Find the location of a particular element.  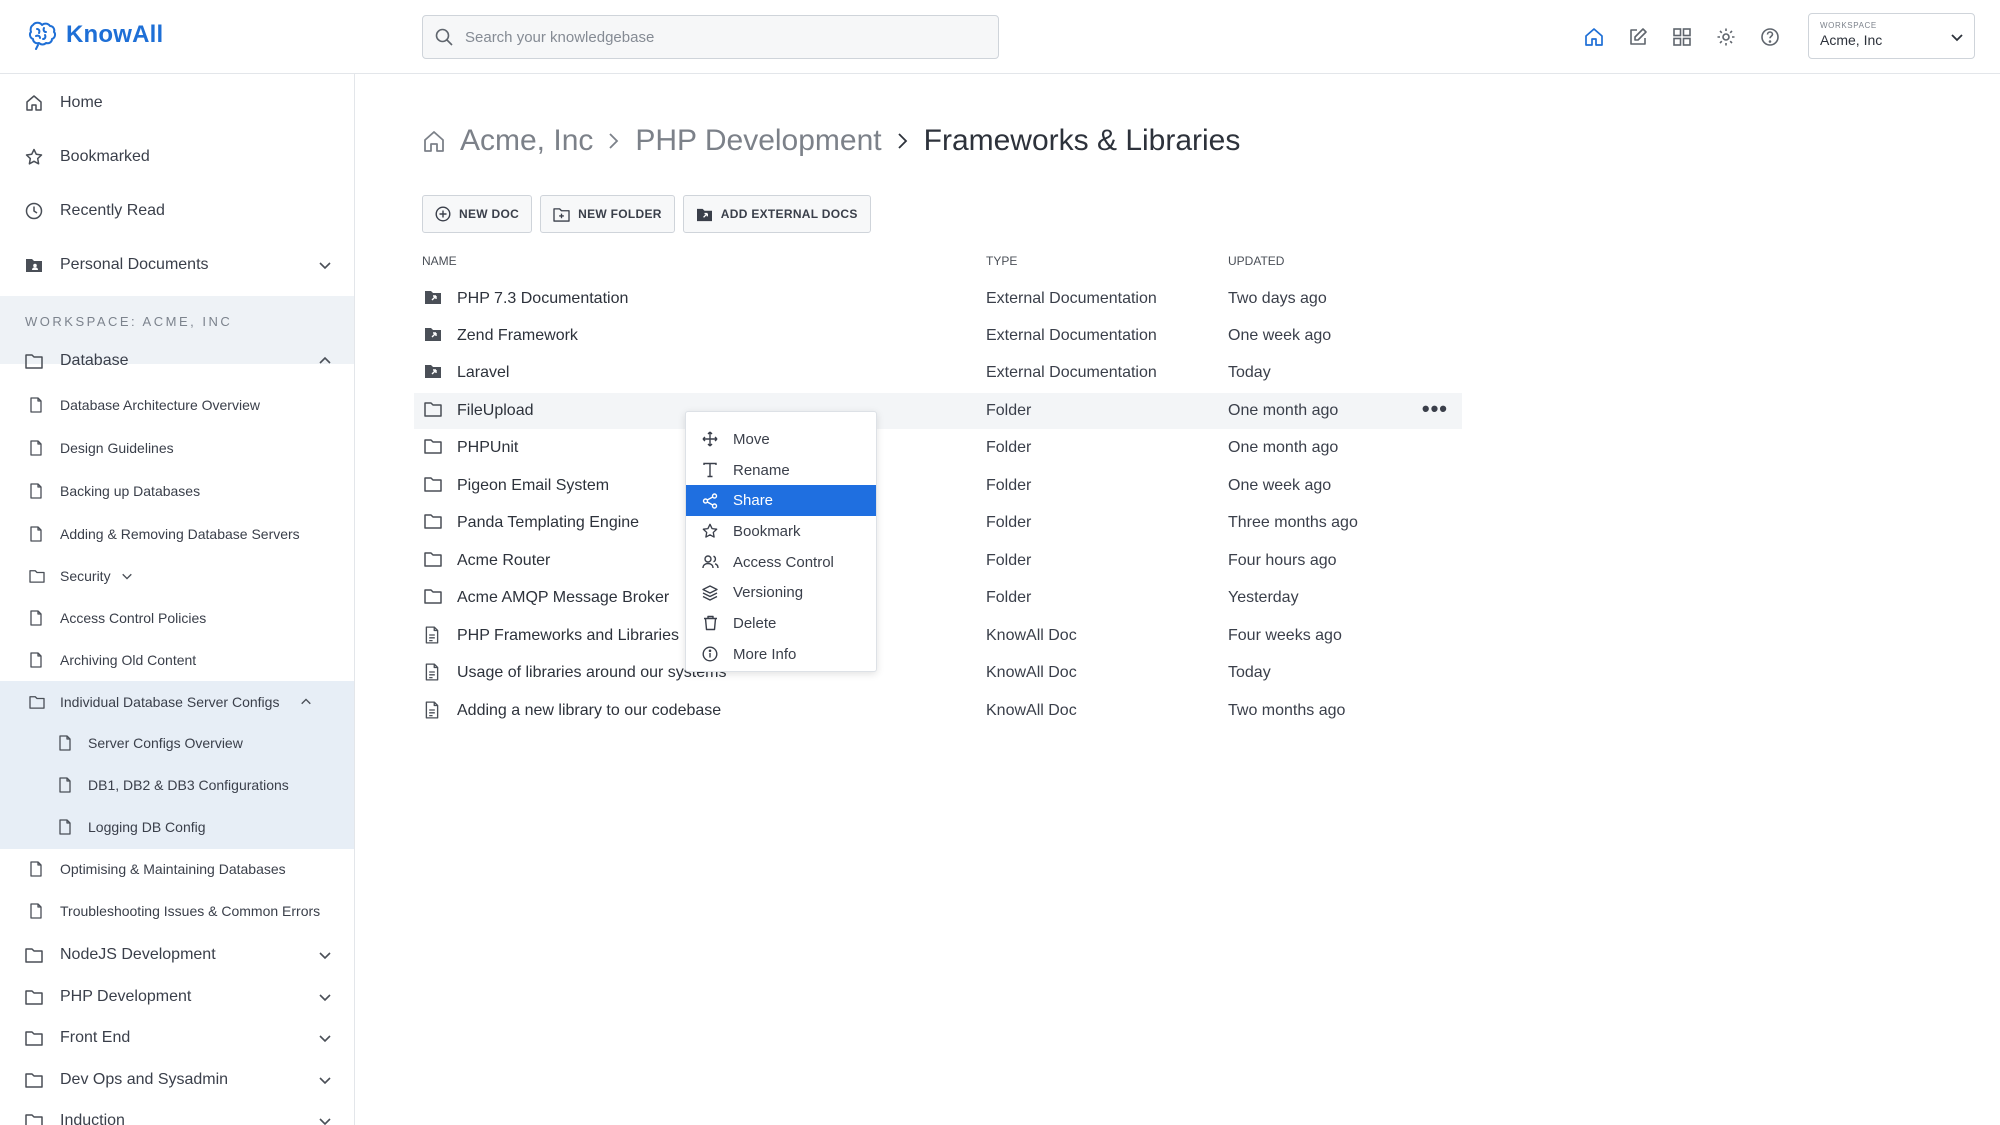

row-name: Adding a new library to our codebase is located at coordinates (589, 711).